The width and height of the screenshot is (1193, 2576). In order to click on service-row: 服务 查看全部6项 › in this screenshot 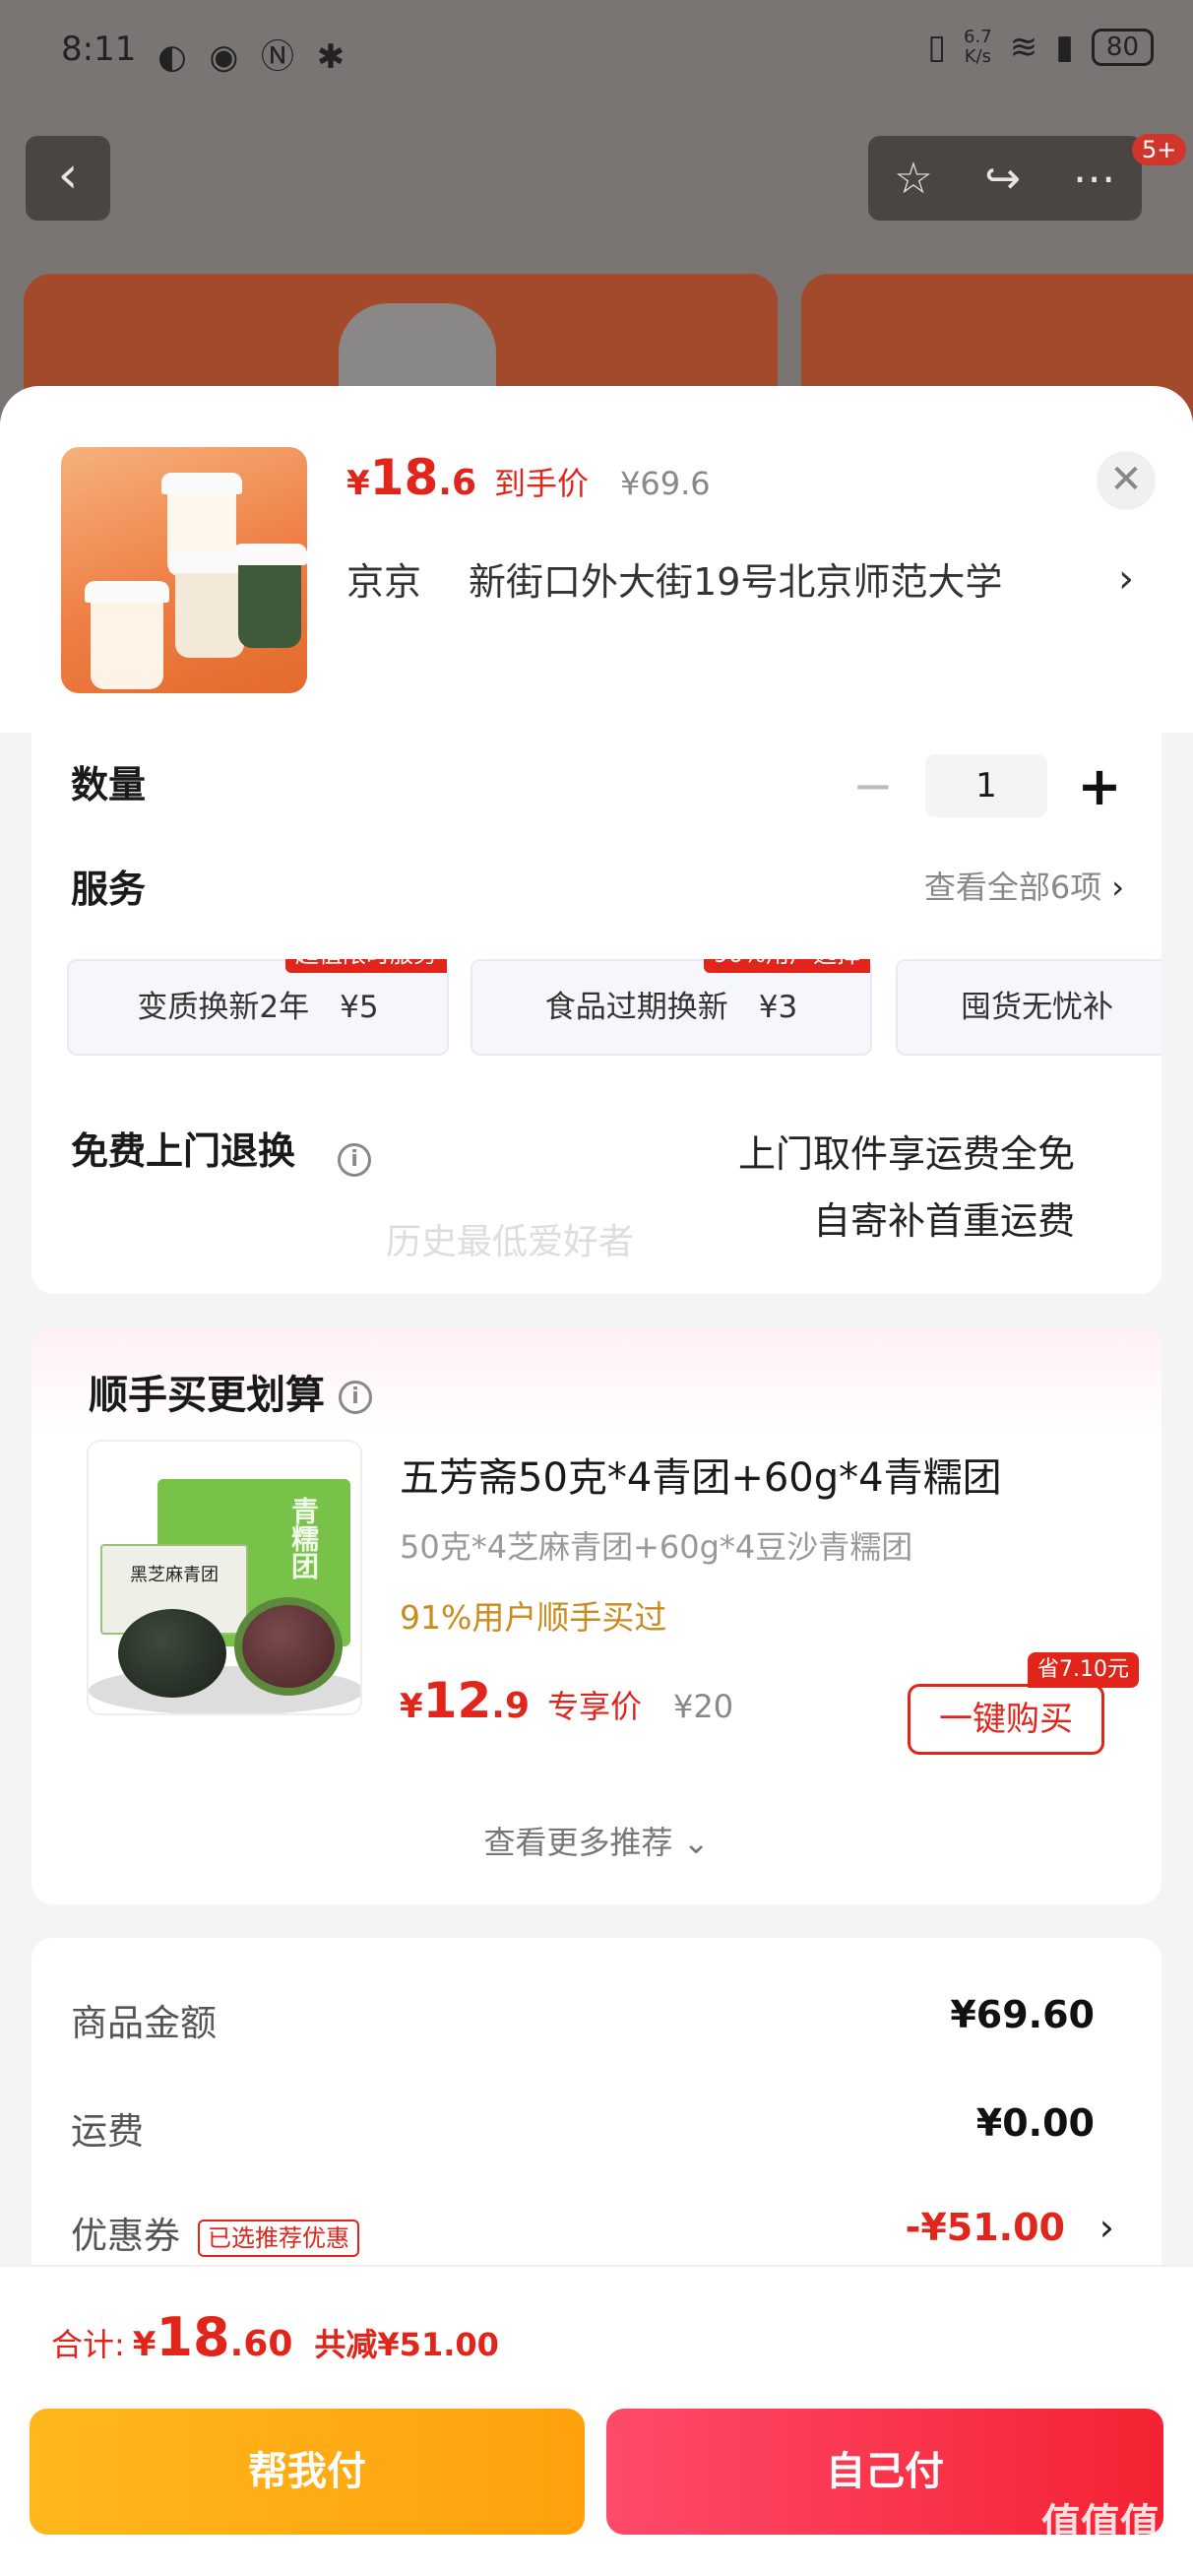, I will do `click(597, 888)`.